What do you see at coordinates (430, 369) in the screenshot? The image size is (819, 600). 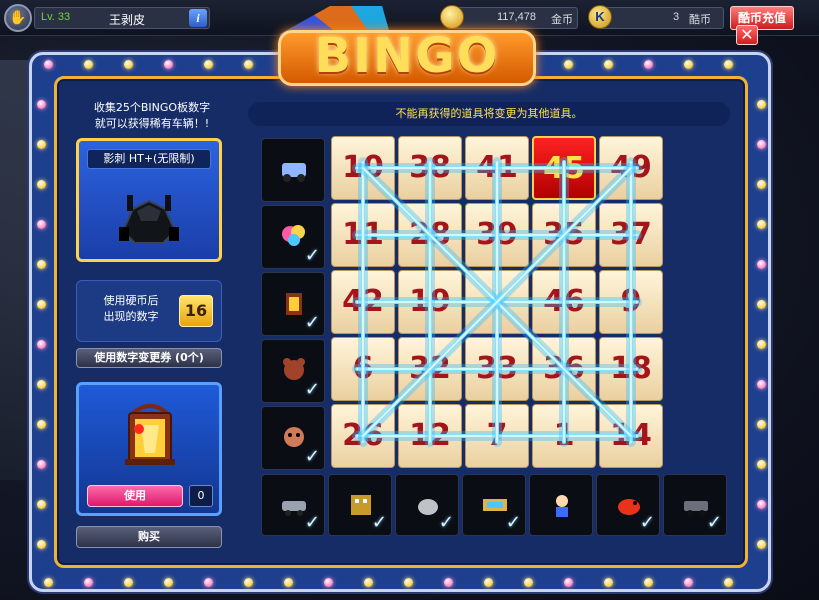 I see `bingo-cell: 32` at bounding box center [430, 369].